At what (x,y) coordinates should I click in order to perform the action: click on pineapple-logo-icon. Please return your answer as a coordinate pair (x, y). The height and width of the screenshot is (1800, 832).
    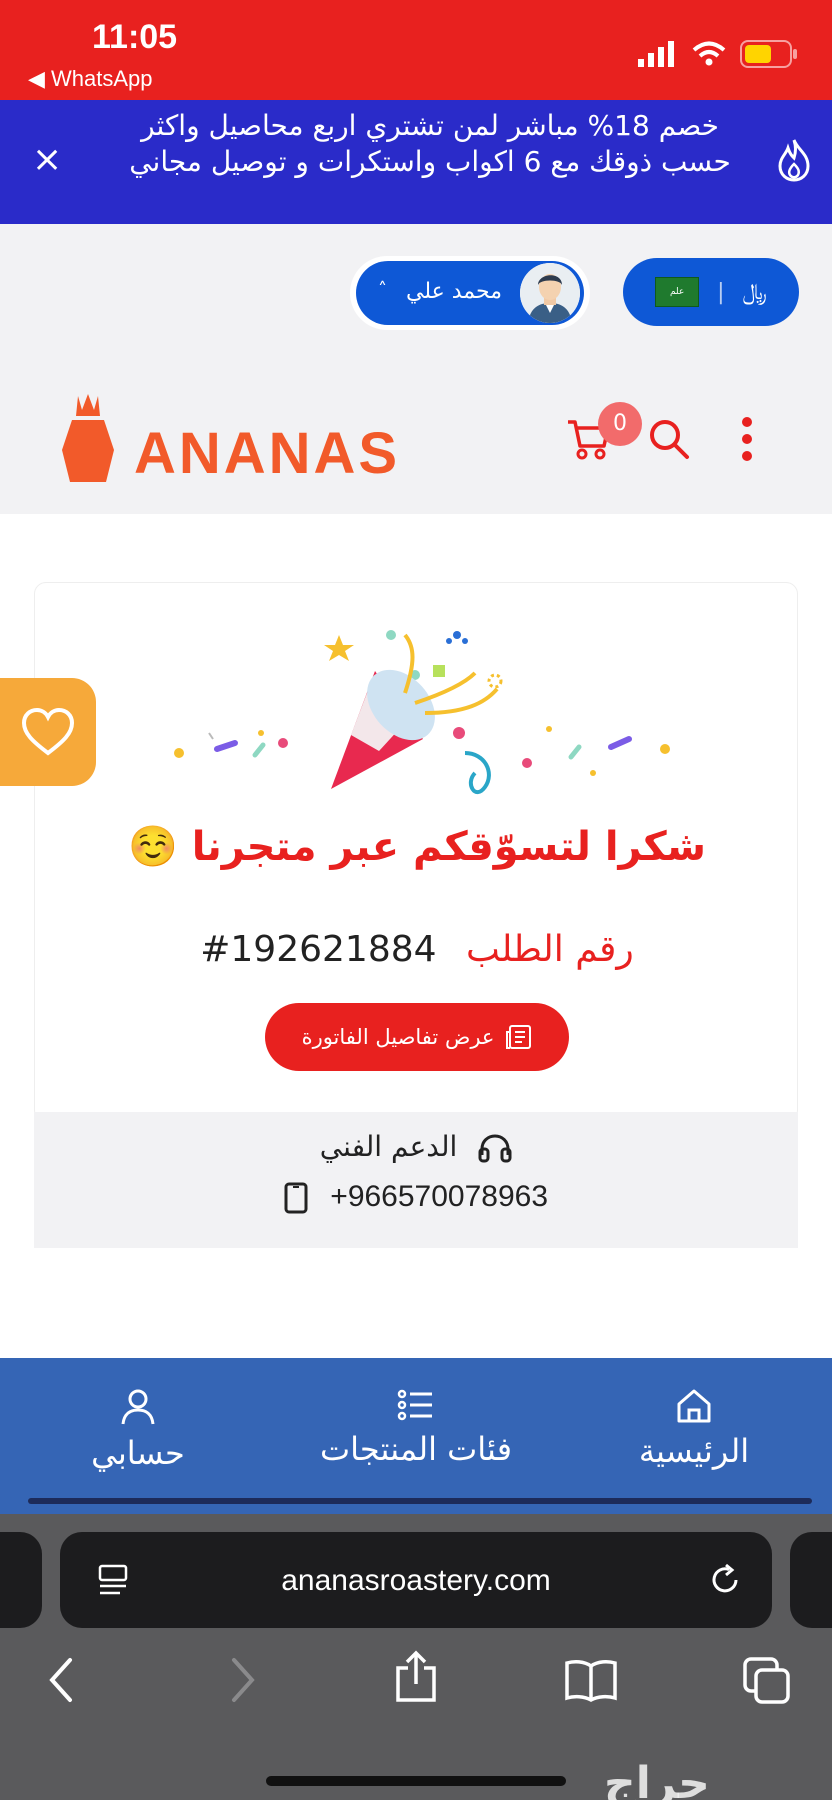
    Looking at the image, I should click on (88, 439).